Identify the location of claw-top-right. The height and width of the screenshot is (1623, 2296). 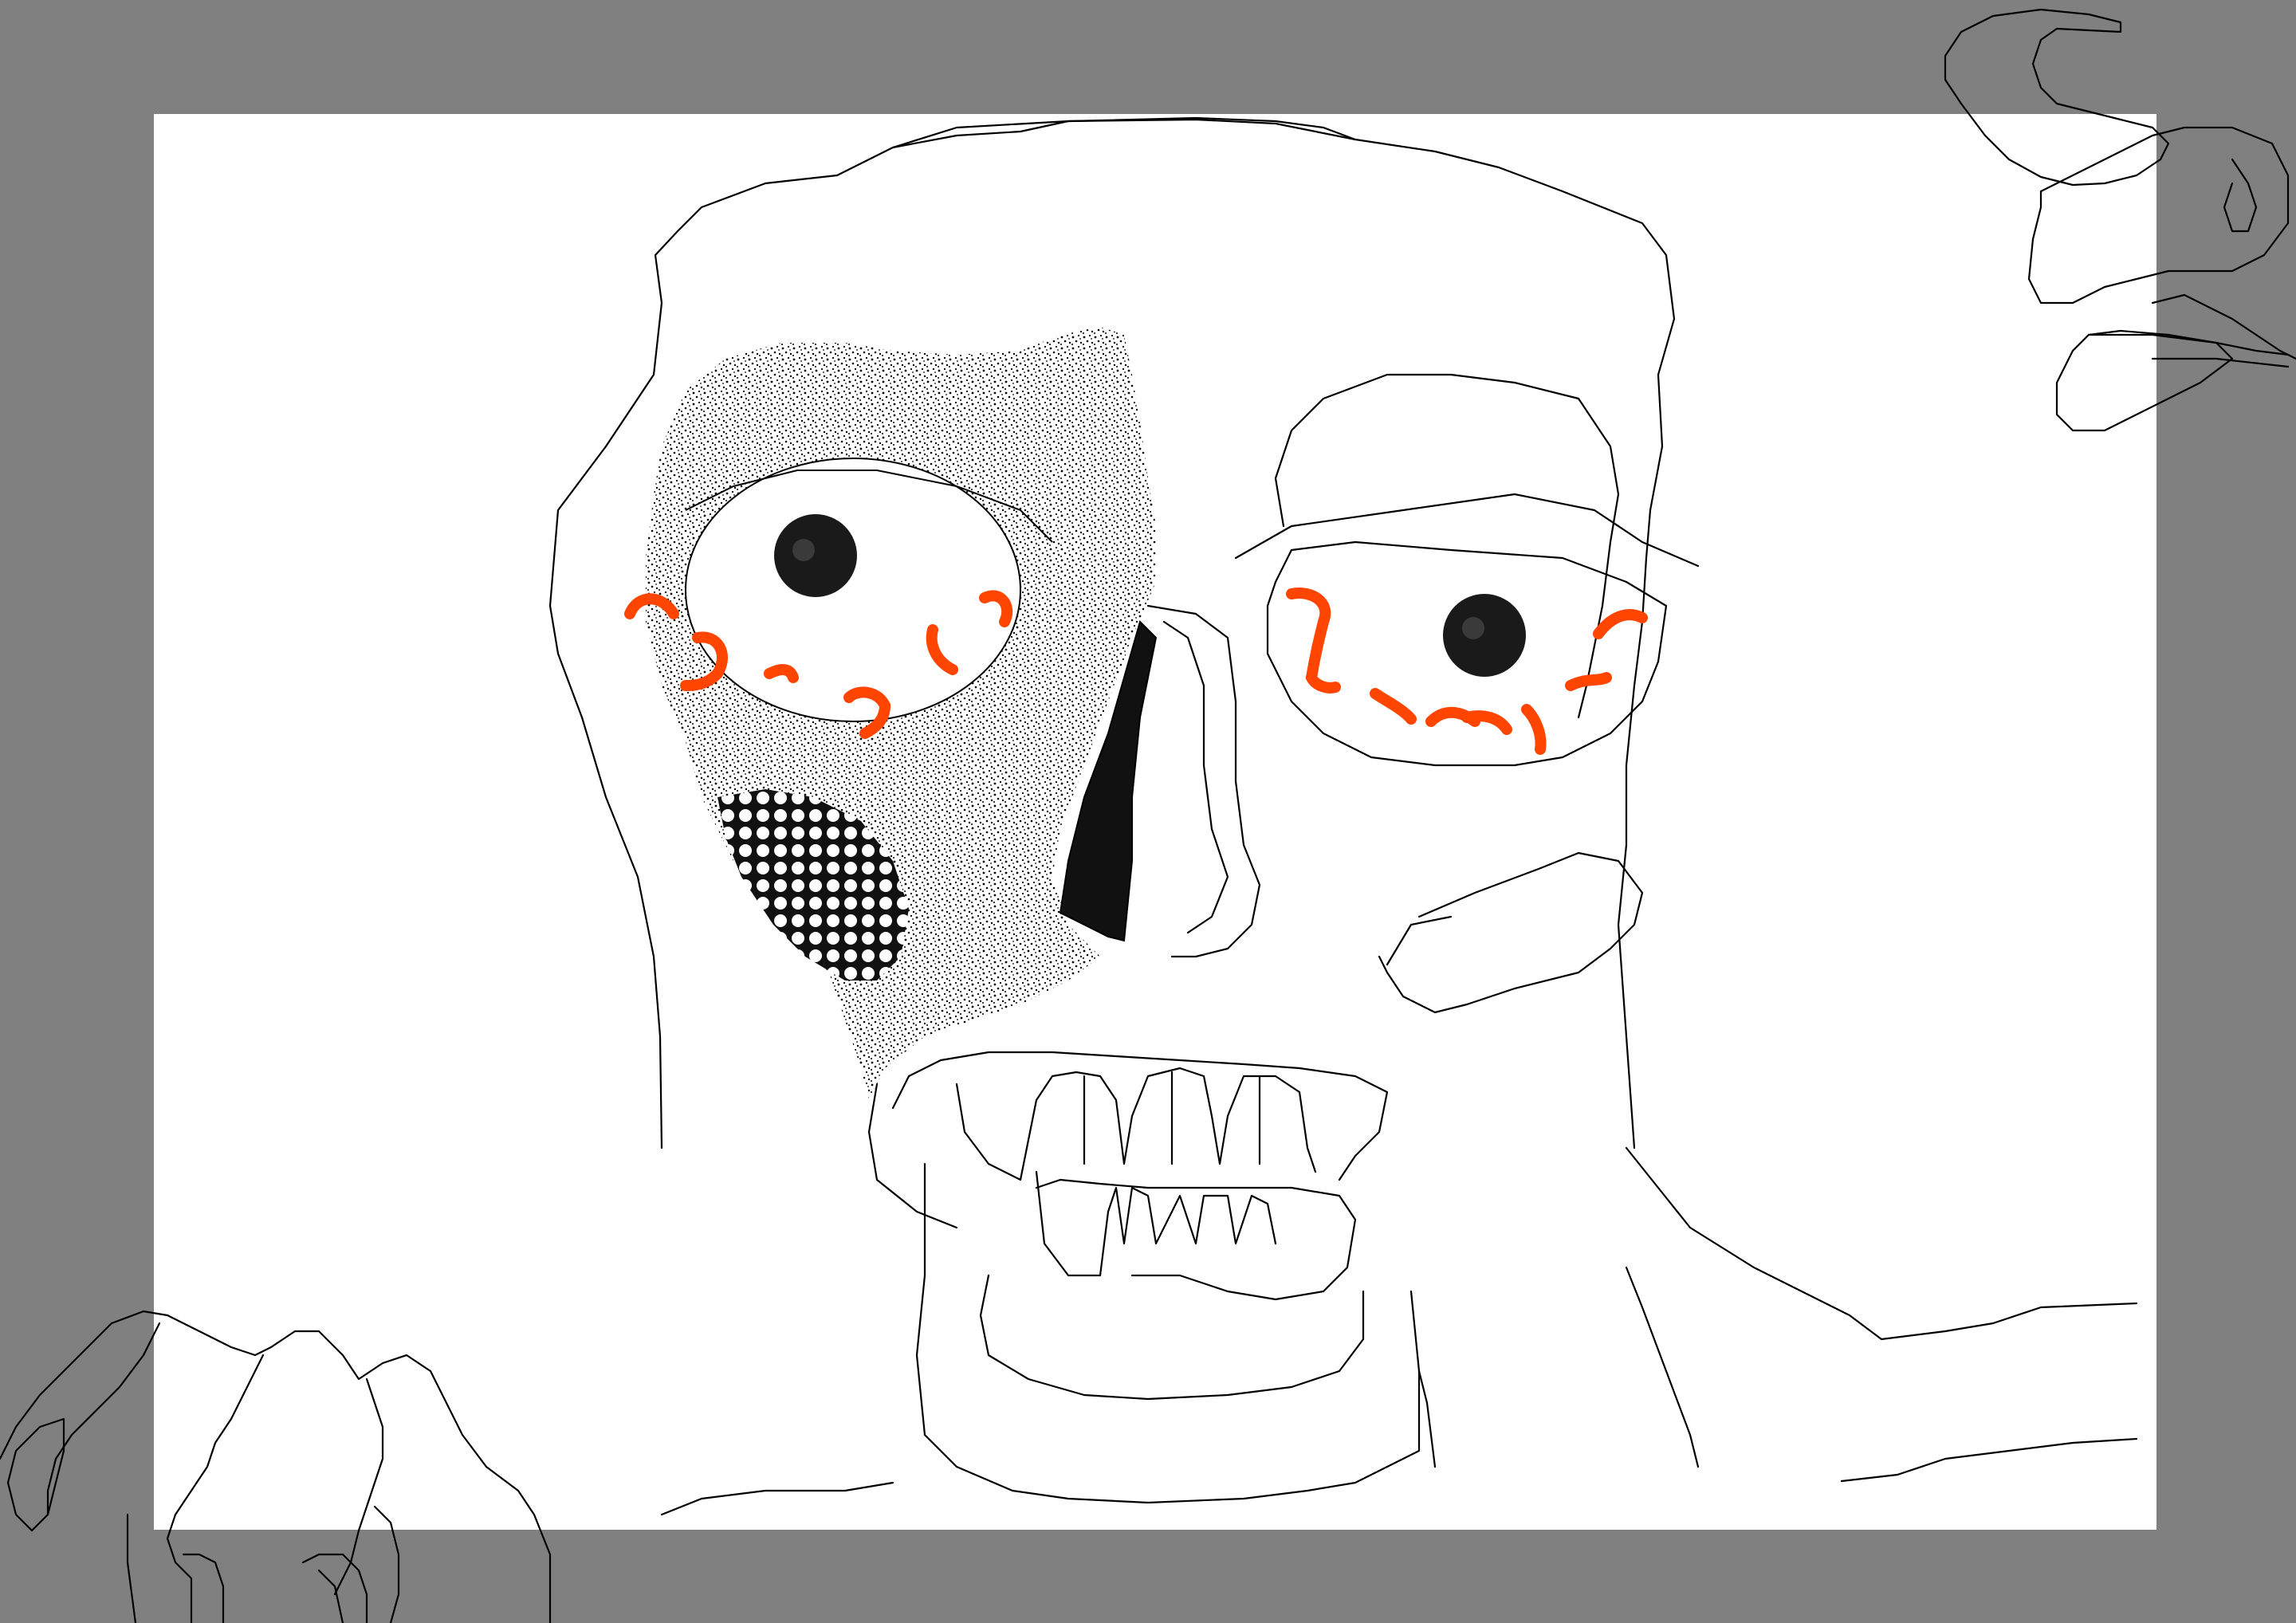
(2057, 97).